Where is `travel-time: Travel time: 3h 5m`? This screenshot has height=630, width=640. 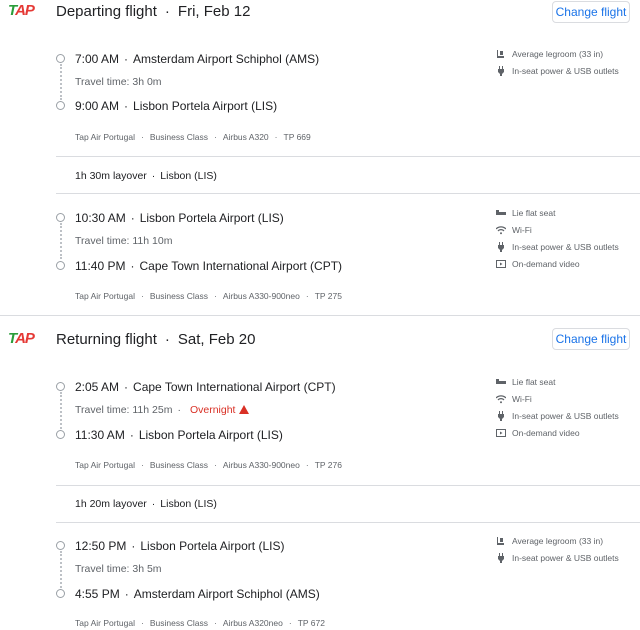 travel-time: Travel time: 3h 5m is located at coordinates (118, 569).